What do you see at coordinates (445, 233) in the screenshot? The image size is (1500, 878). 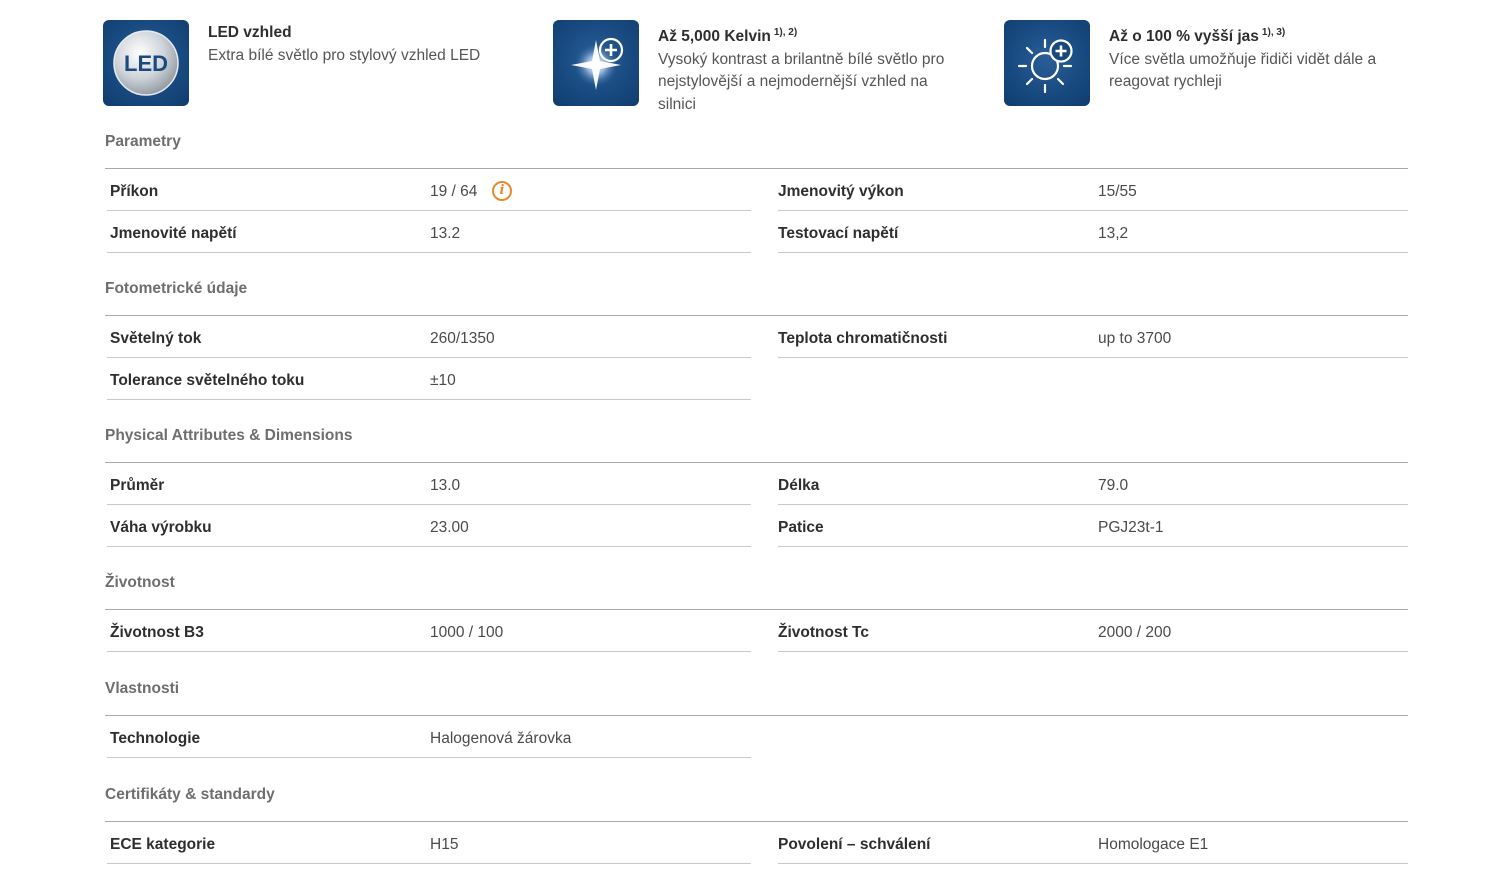 I see `spec-value: 13.2` at bounding box center [445, 233].